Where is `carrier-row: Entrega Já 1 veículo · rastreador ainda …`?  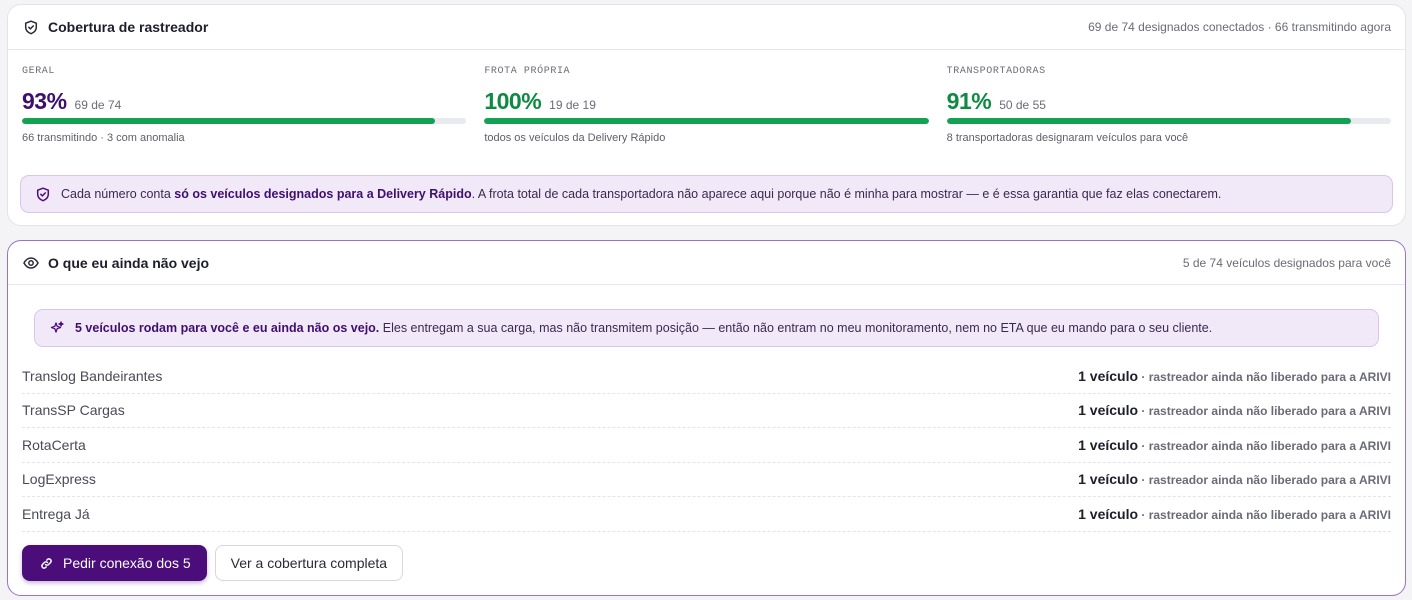
carrier-row: Entrega Já 1 veículo · rastreador ainda … is located at coordinates (706, 514).